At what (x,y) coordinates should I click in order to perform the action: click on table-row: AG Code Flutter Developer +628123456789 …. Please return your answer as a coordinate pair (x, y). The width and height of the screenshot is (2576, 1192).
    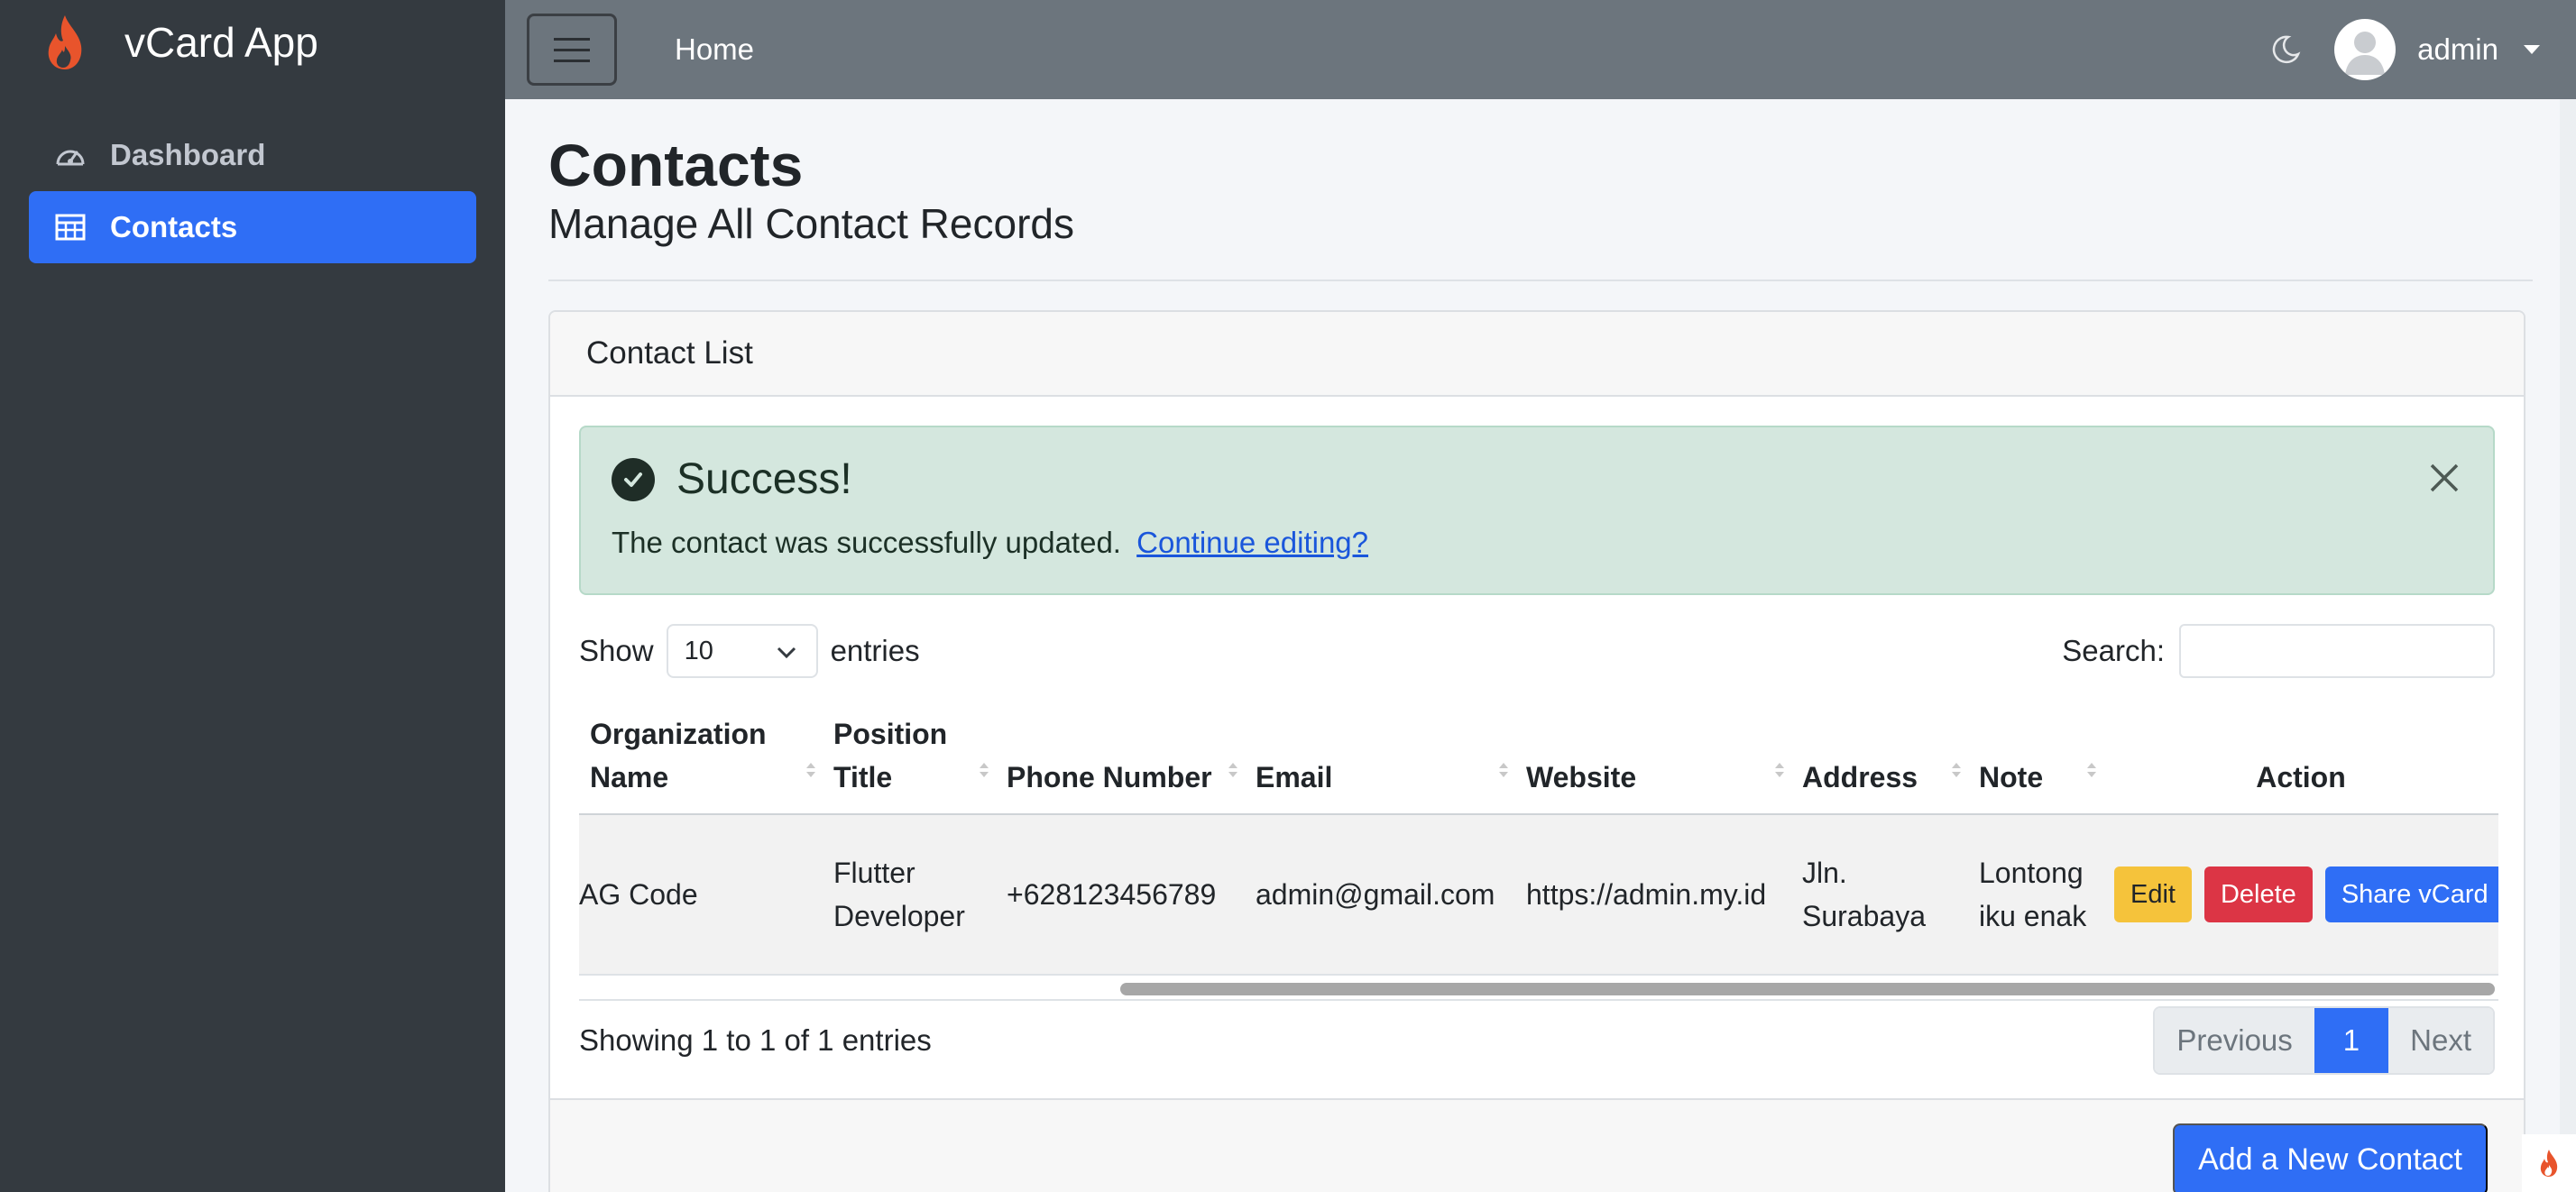
    Looking at the image, I should click on (1538, 895).